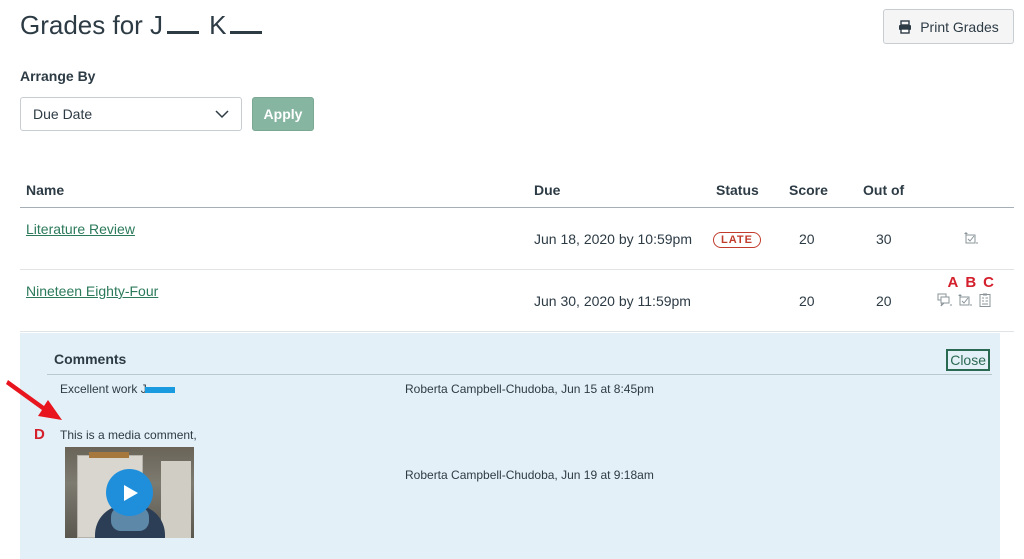 This screenshot has width=1024, height=559. What do you see at coordinates (34, 400) in the screenshot?
I see `annotation-arrow-icon` at bounding box center [34, 400].